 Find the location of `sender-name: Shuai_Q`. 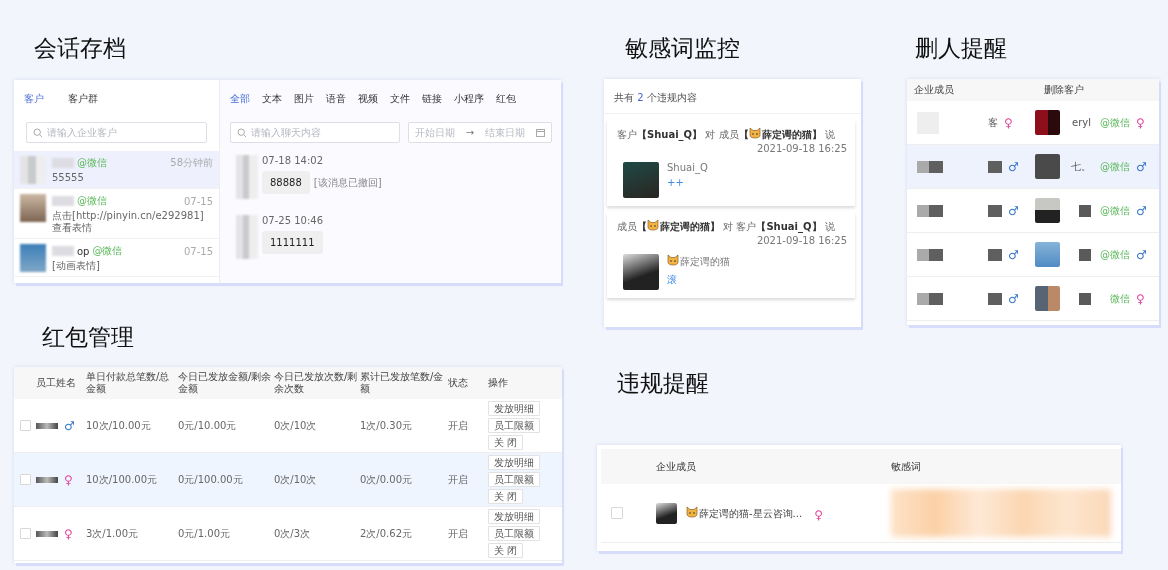

sender-name: Shuai_Q is located at coordinates (687, 167).